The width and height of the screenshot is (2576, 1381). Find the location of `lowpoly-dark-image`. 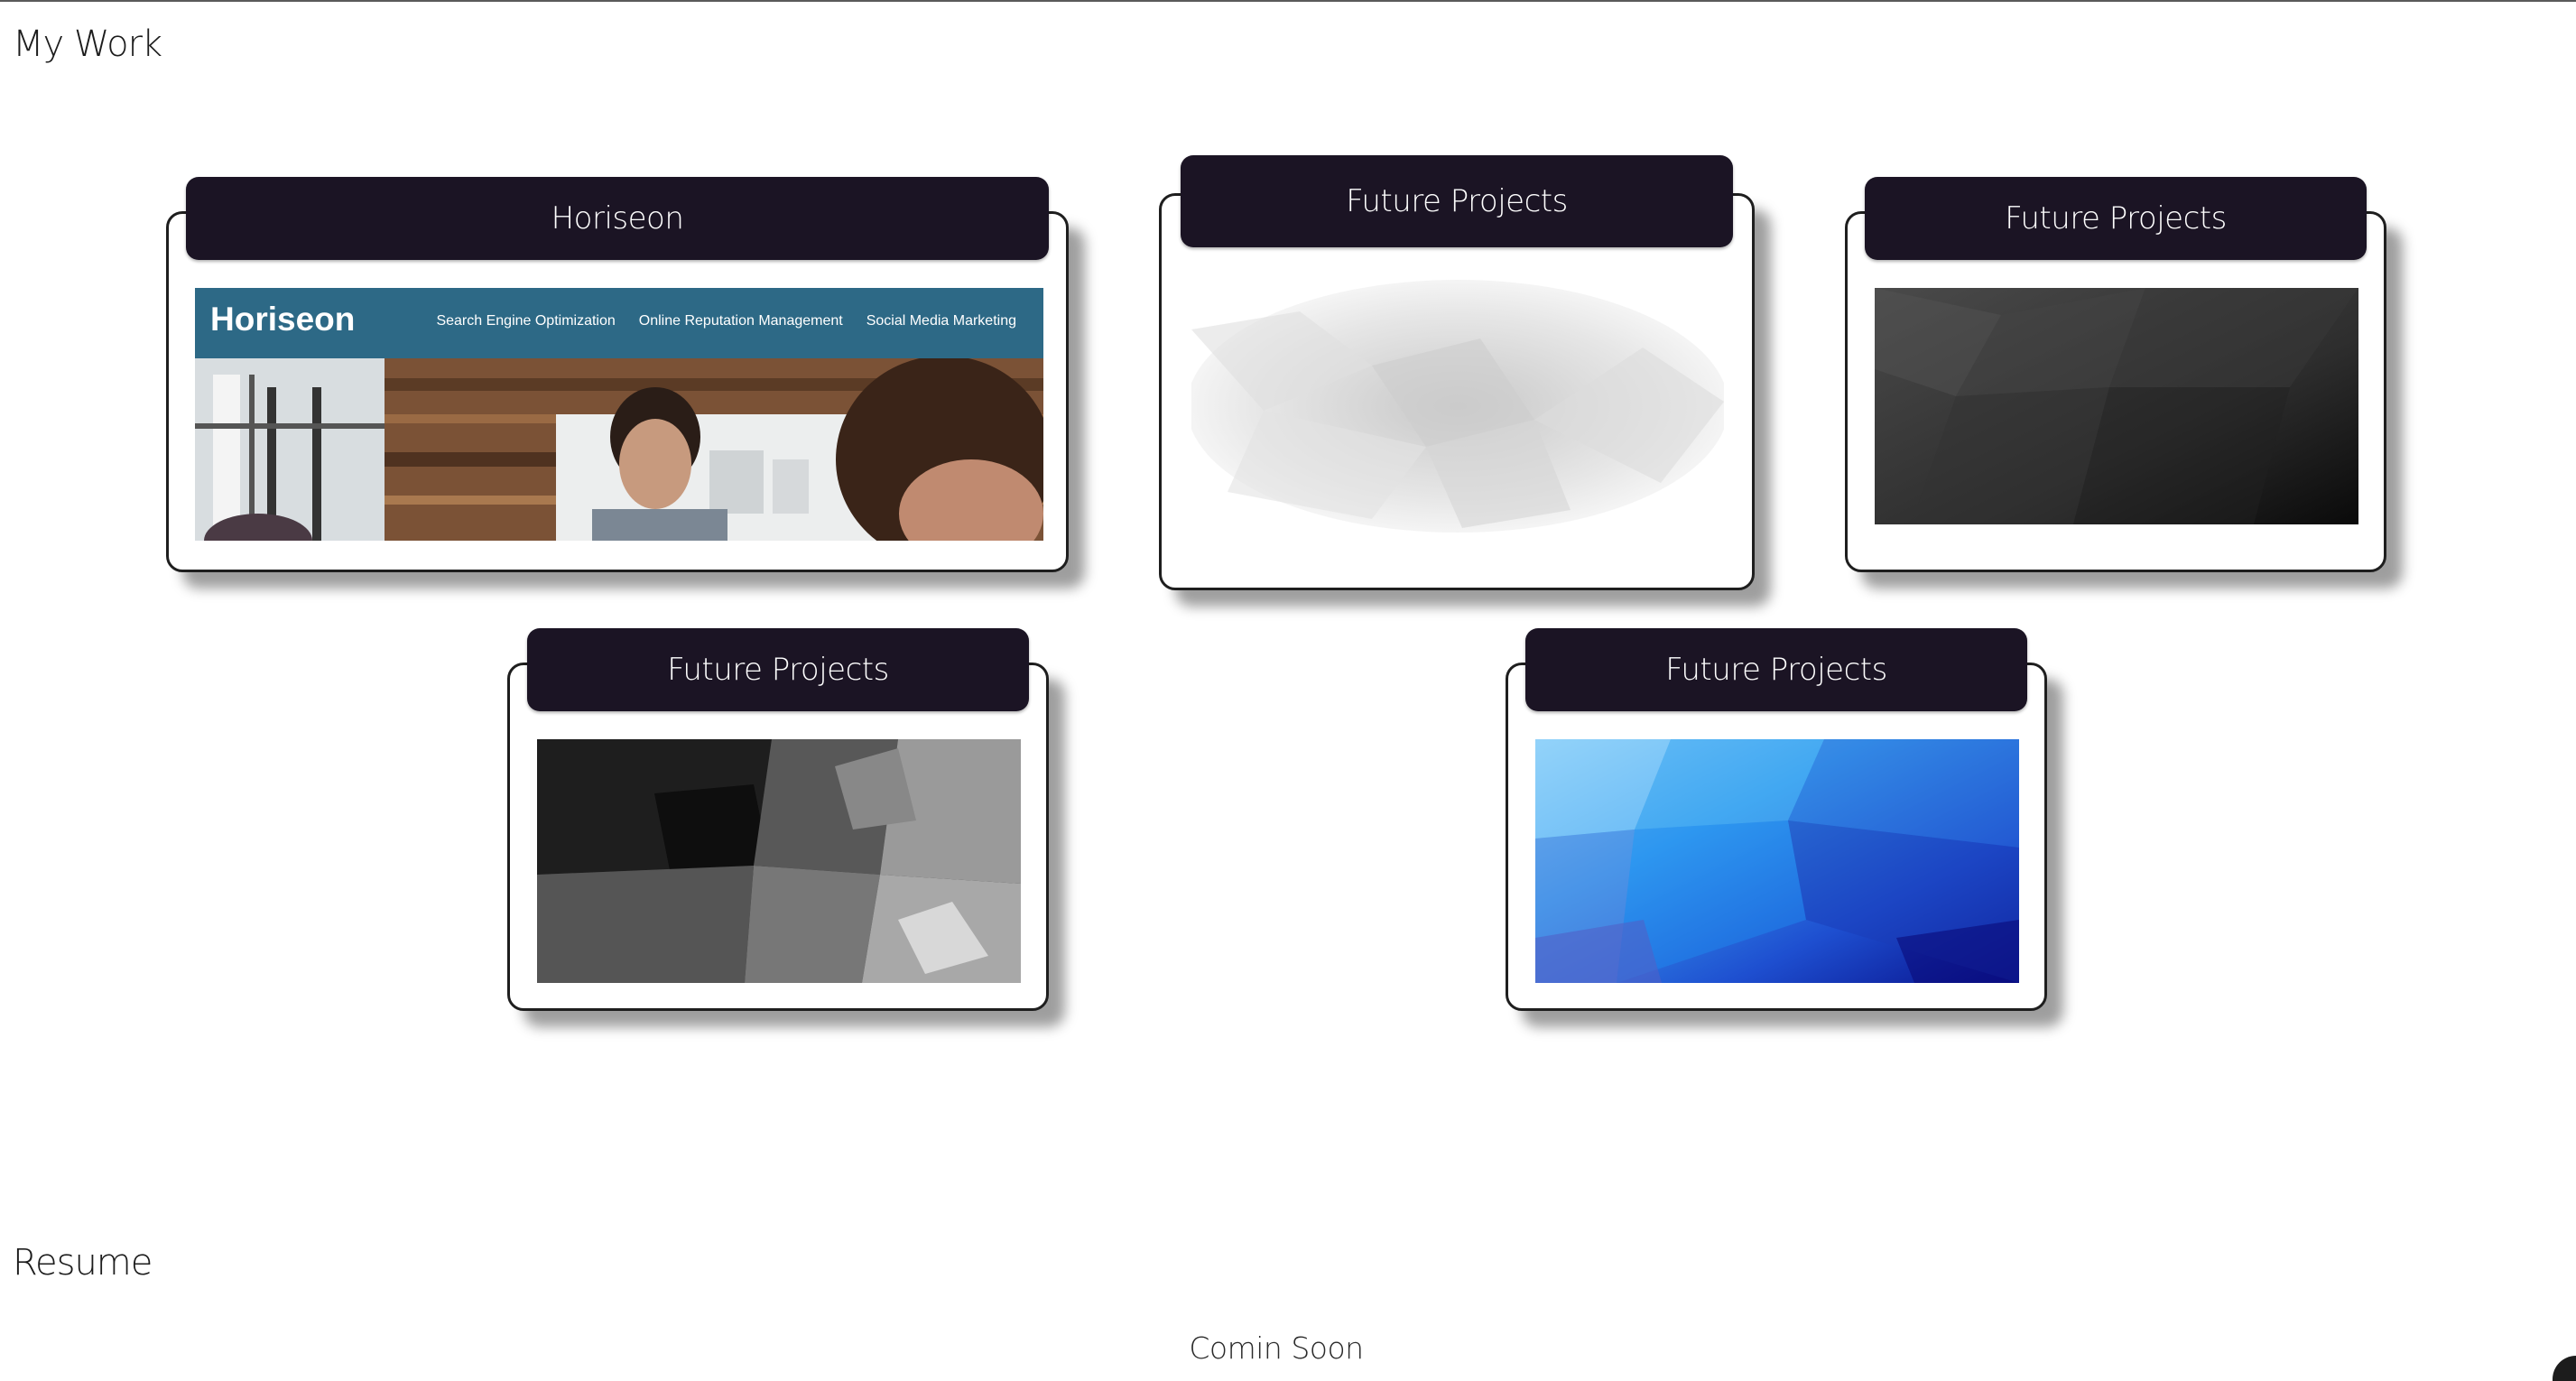

lowpoly-dark-image is located at coordinates (2116, 406).